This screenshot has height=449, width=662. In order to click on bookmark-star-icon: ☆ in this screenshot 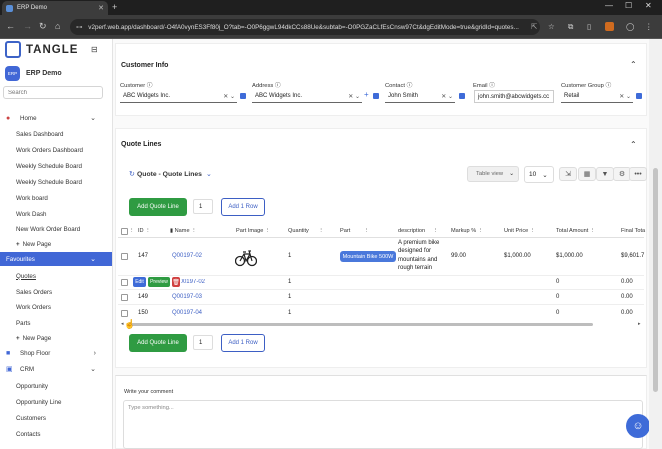, I will do `click(551, 26)`.